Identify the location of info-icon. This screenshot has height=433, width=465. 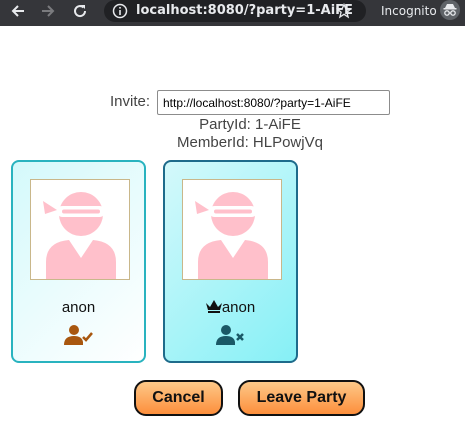
(120, 11).